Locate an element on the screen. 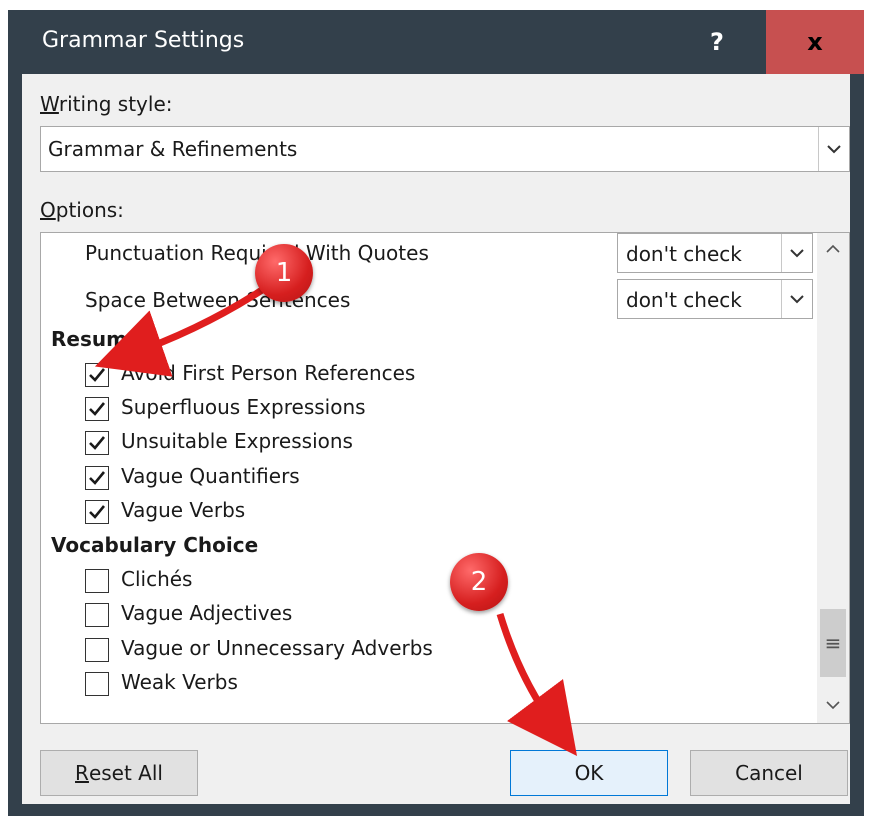 Image resolution: width=870 pixels, height=825 pixels. callout-1: 1 is located at coordinates (284, 273).